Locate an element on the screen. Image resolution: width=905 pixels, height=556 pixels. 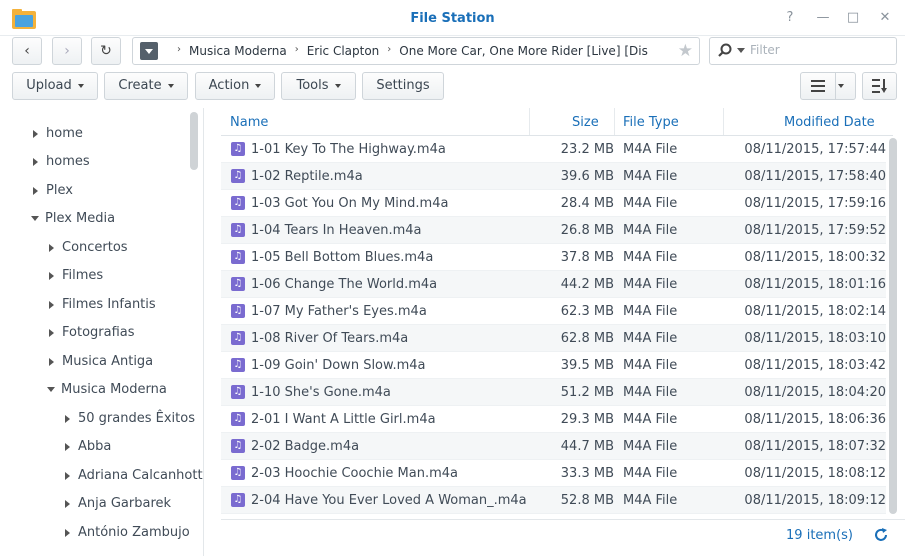
tree-item-plex-media: Plex Media is located at coordinates (73, 219).